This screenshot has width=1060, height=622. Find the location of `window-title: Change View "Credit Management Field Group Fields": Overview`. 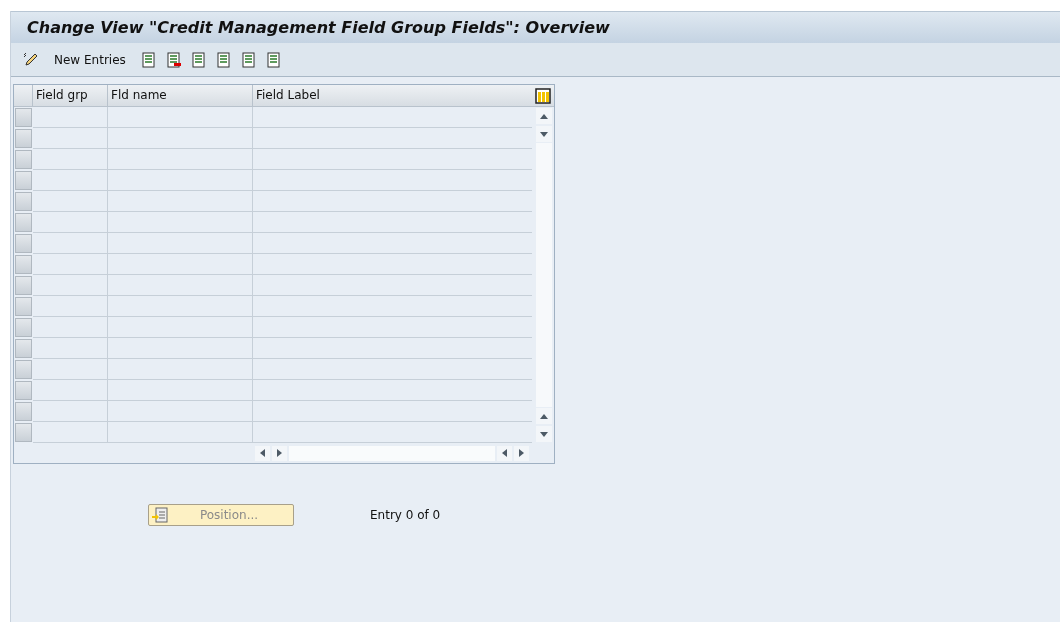

window-title: Change View "Credit Management Field Group Fields": Overview is located at coordinates (318, 27).